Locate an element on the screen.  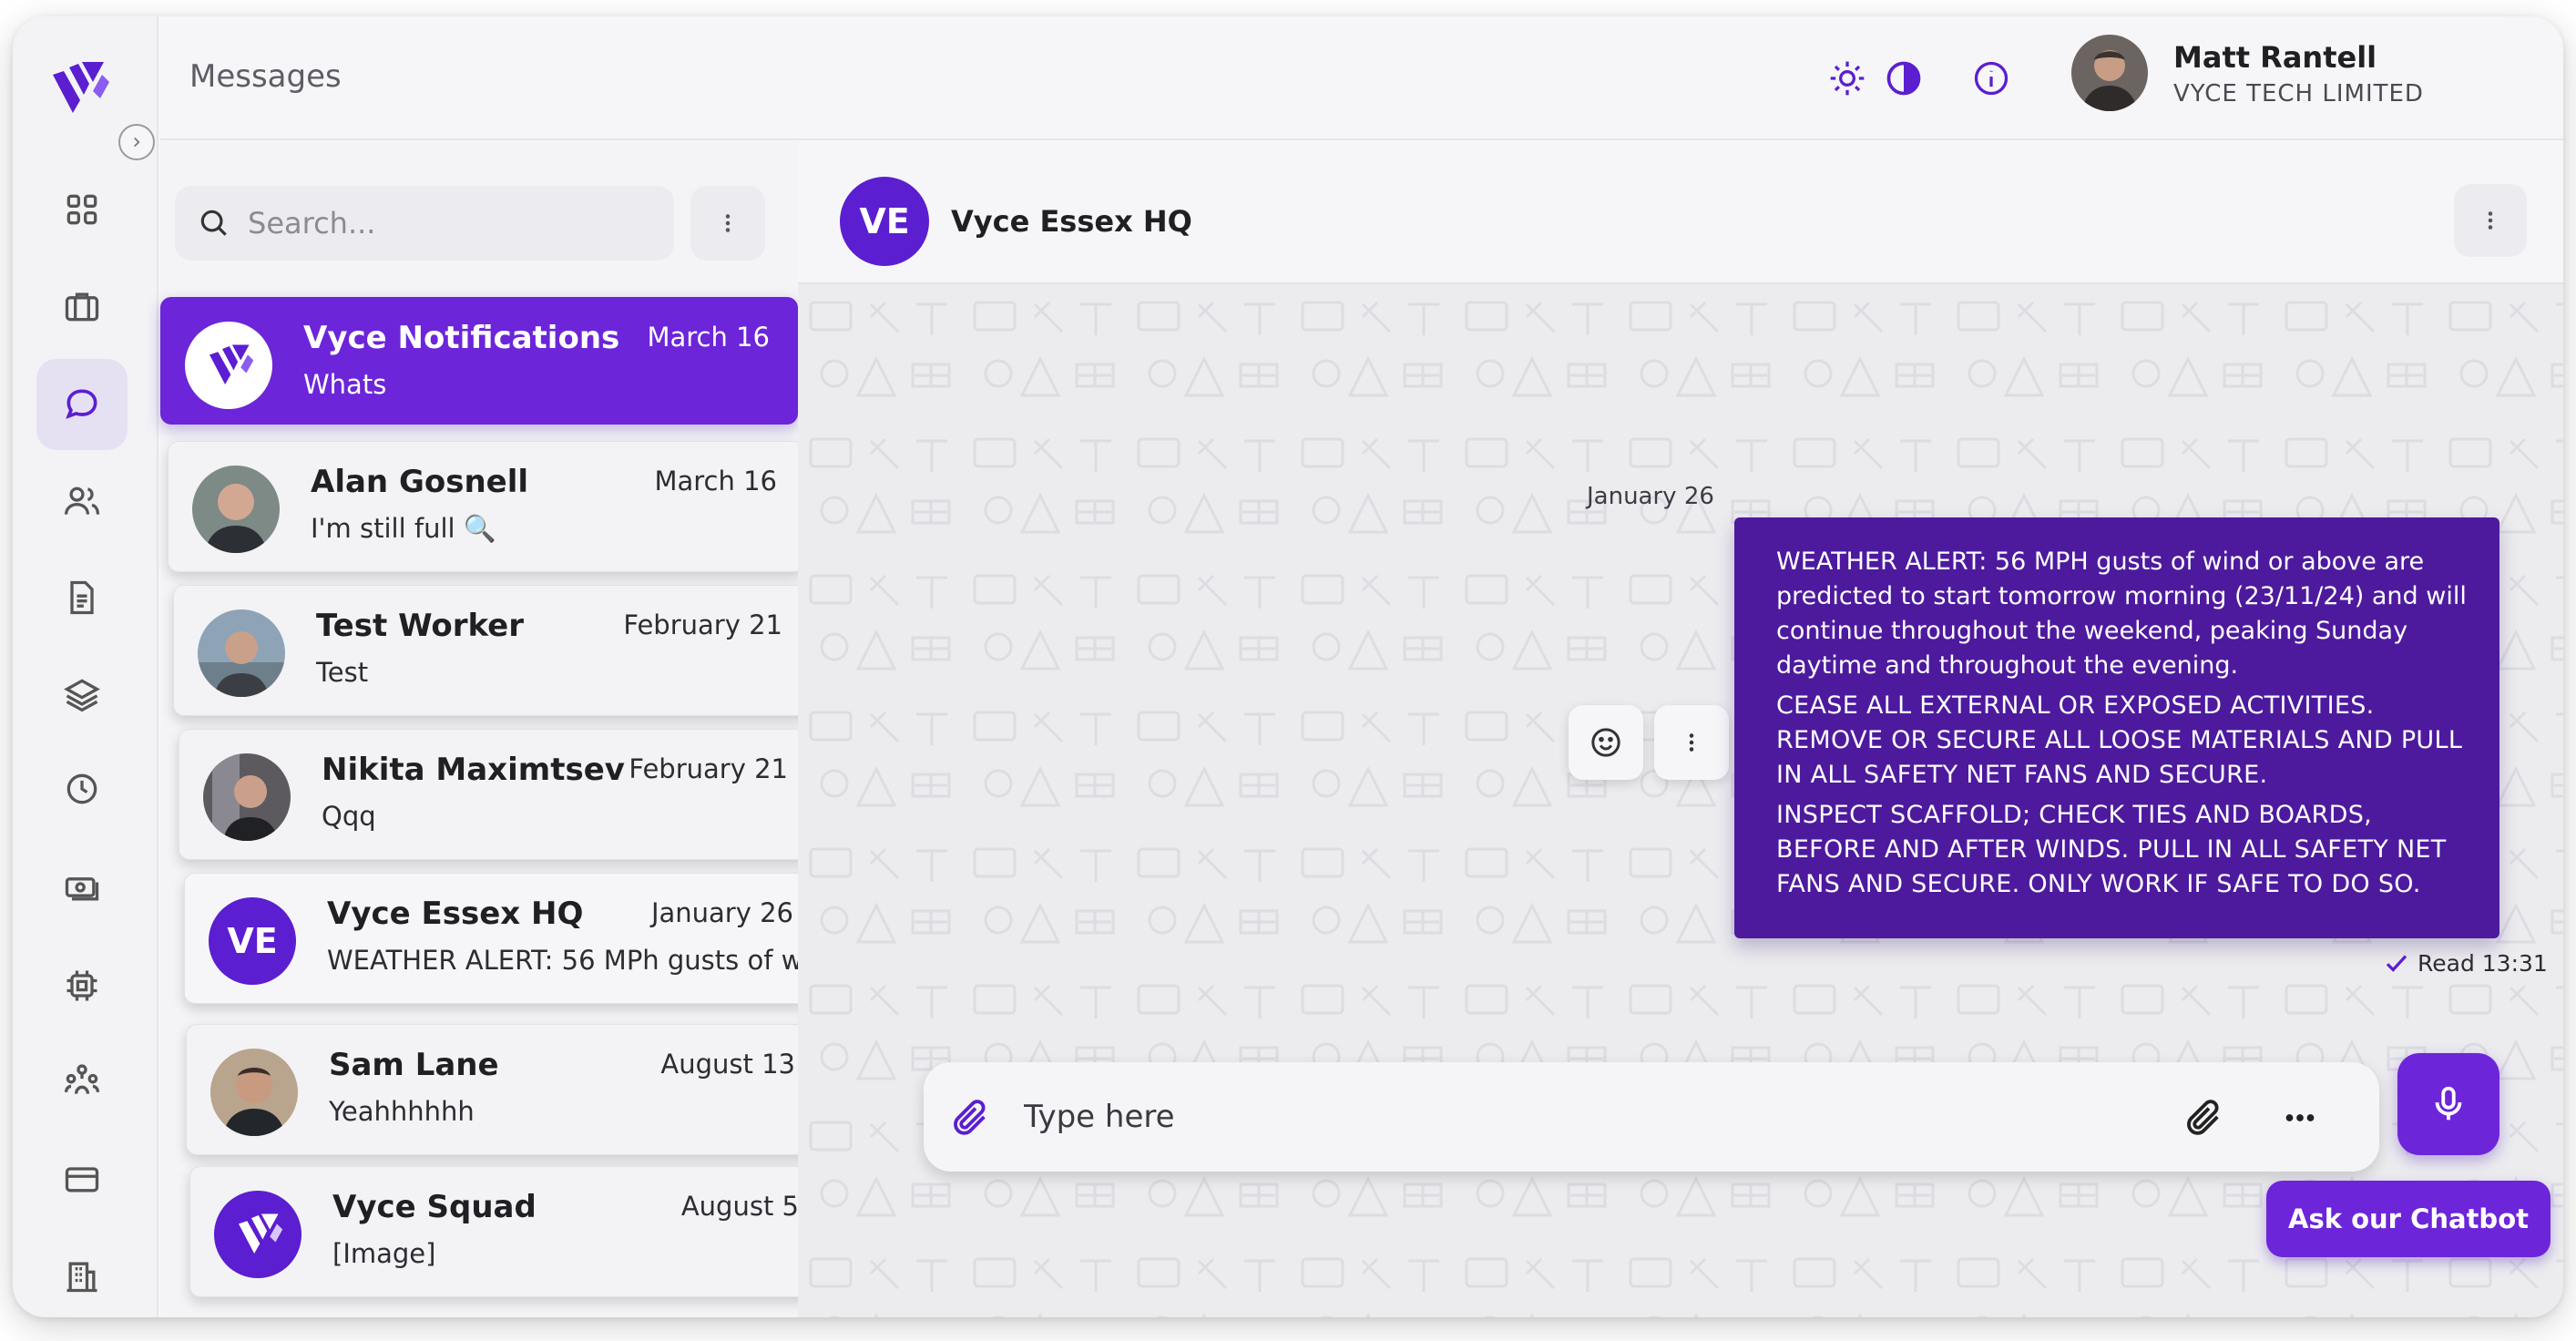
attach-button is located at coordinates (970, 1118).